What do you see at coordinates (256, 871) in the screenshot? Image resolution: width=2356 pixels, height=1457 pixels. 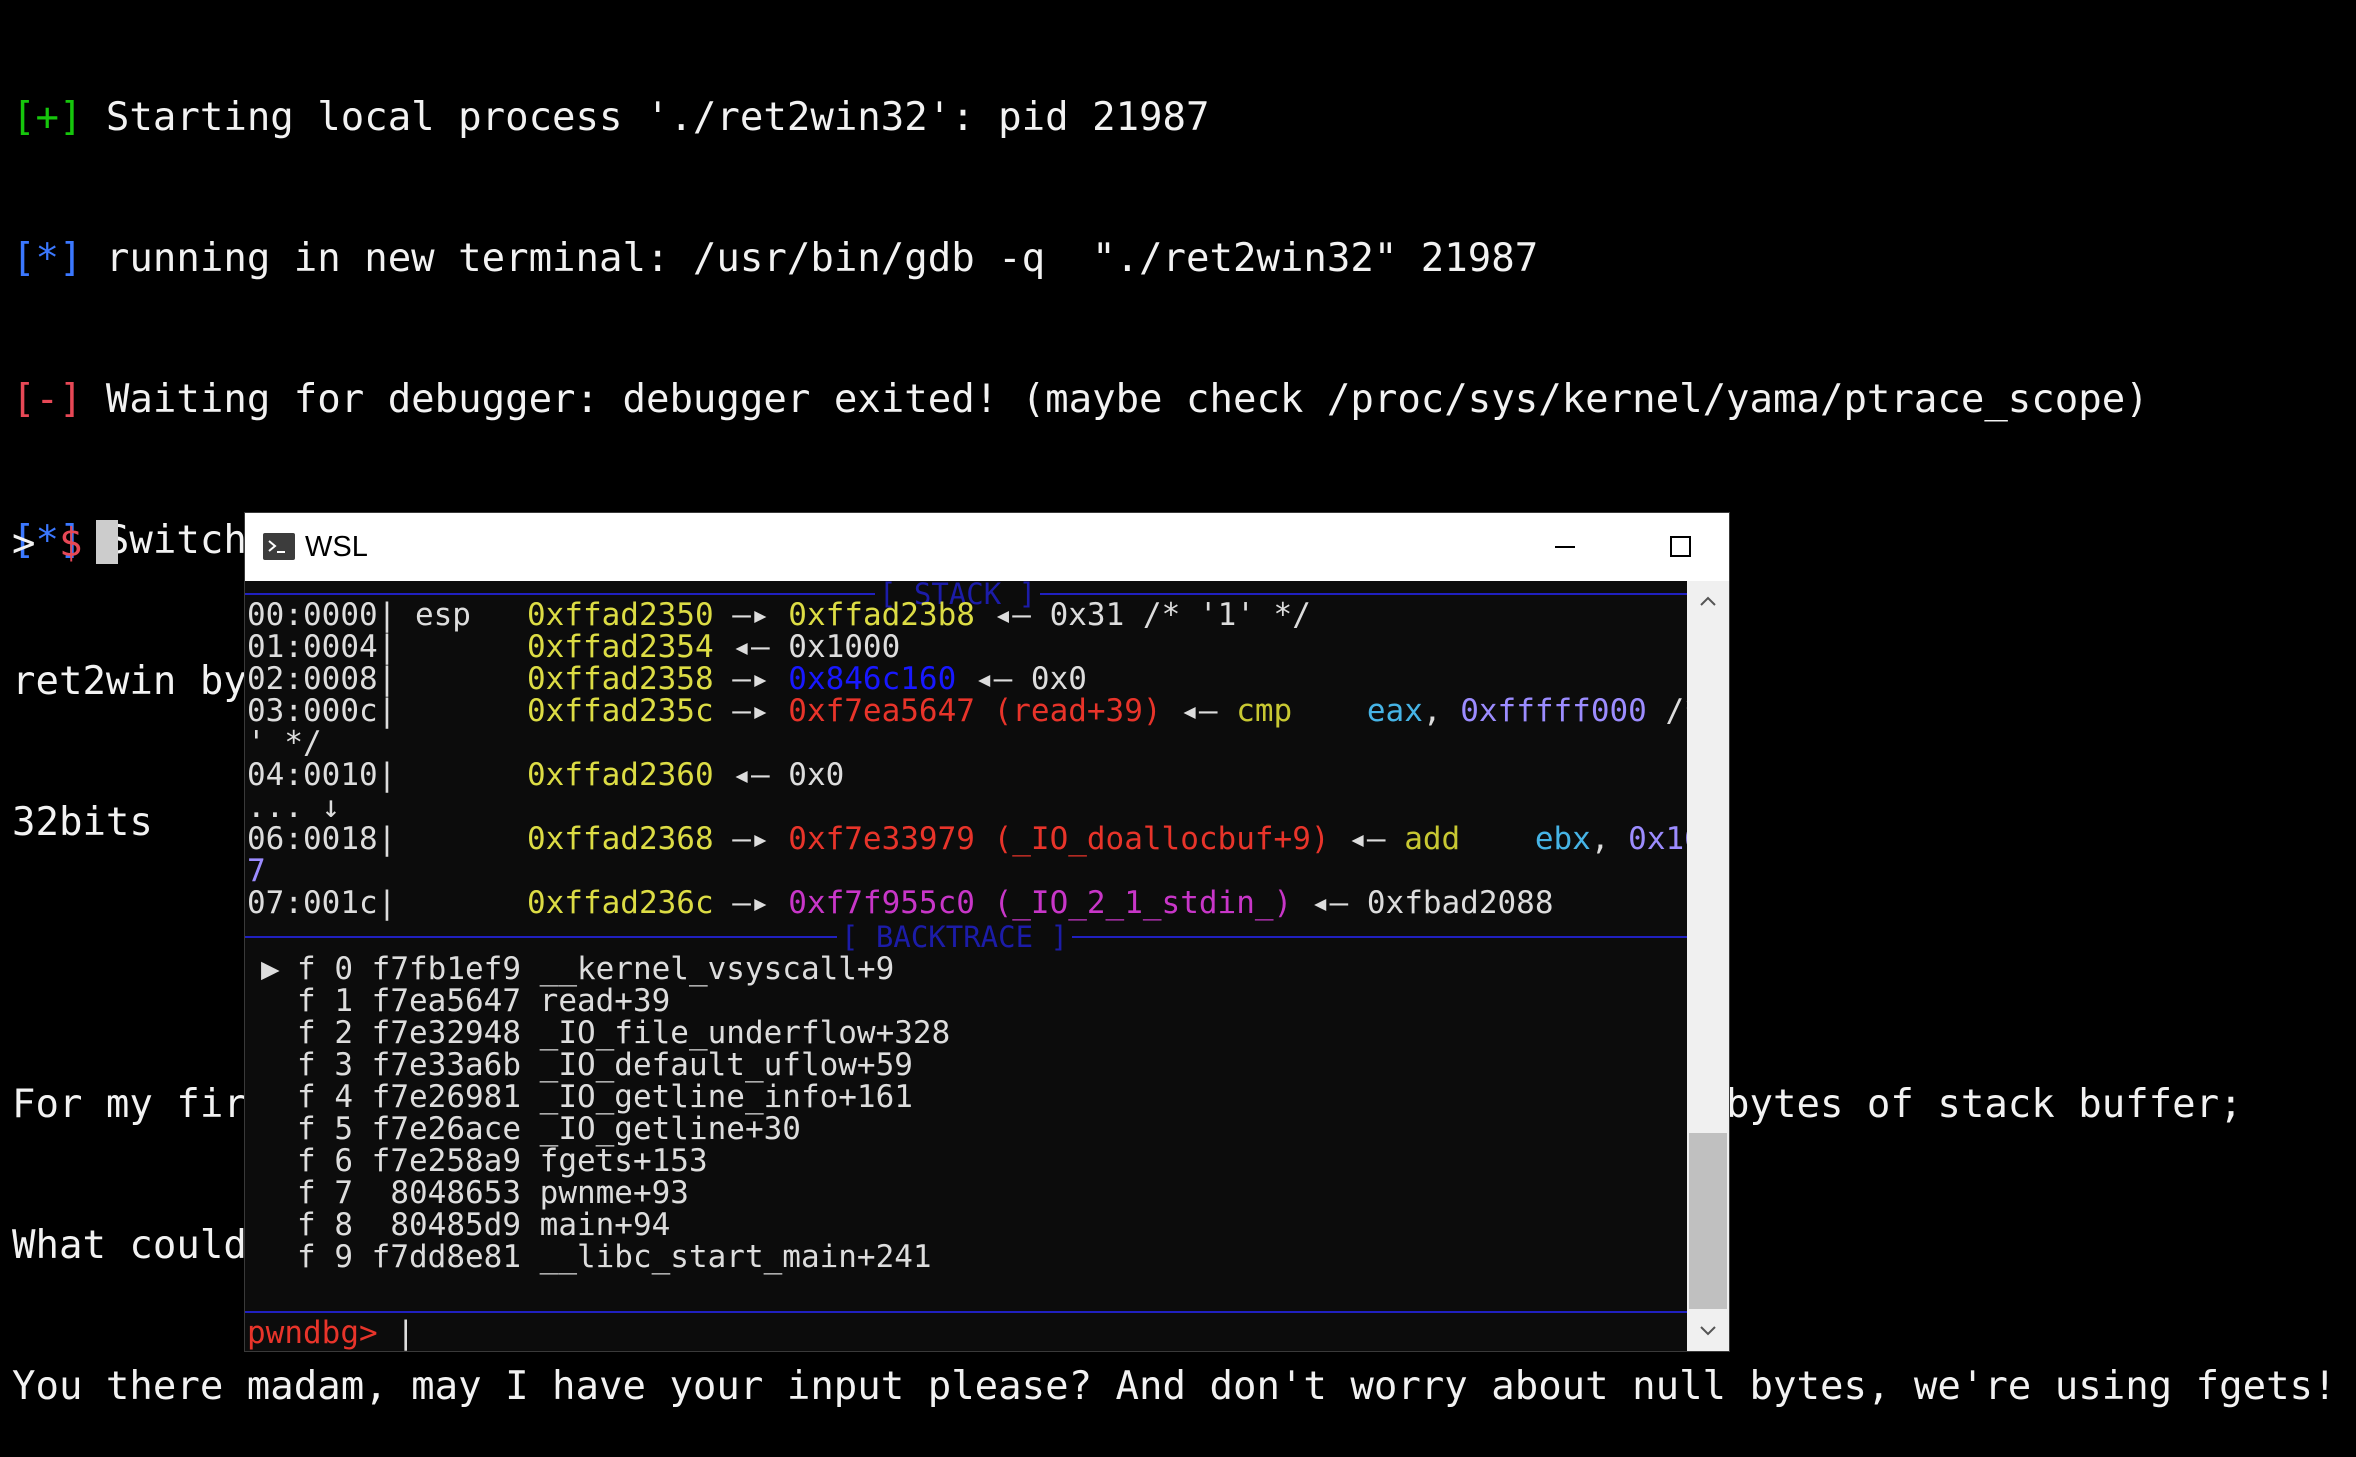 I see `stack-row-wrap: 7` at bounding box center [256, 871].